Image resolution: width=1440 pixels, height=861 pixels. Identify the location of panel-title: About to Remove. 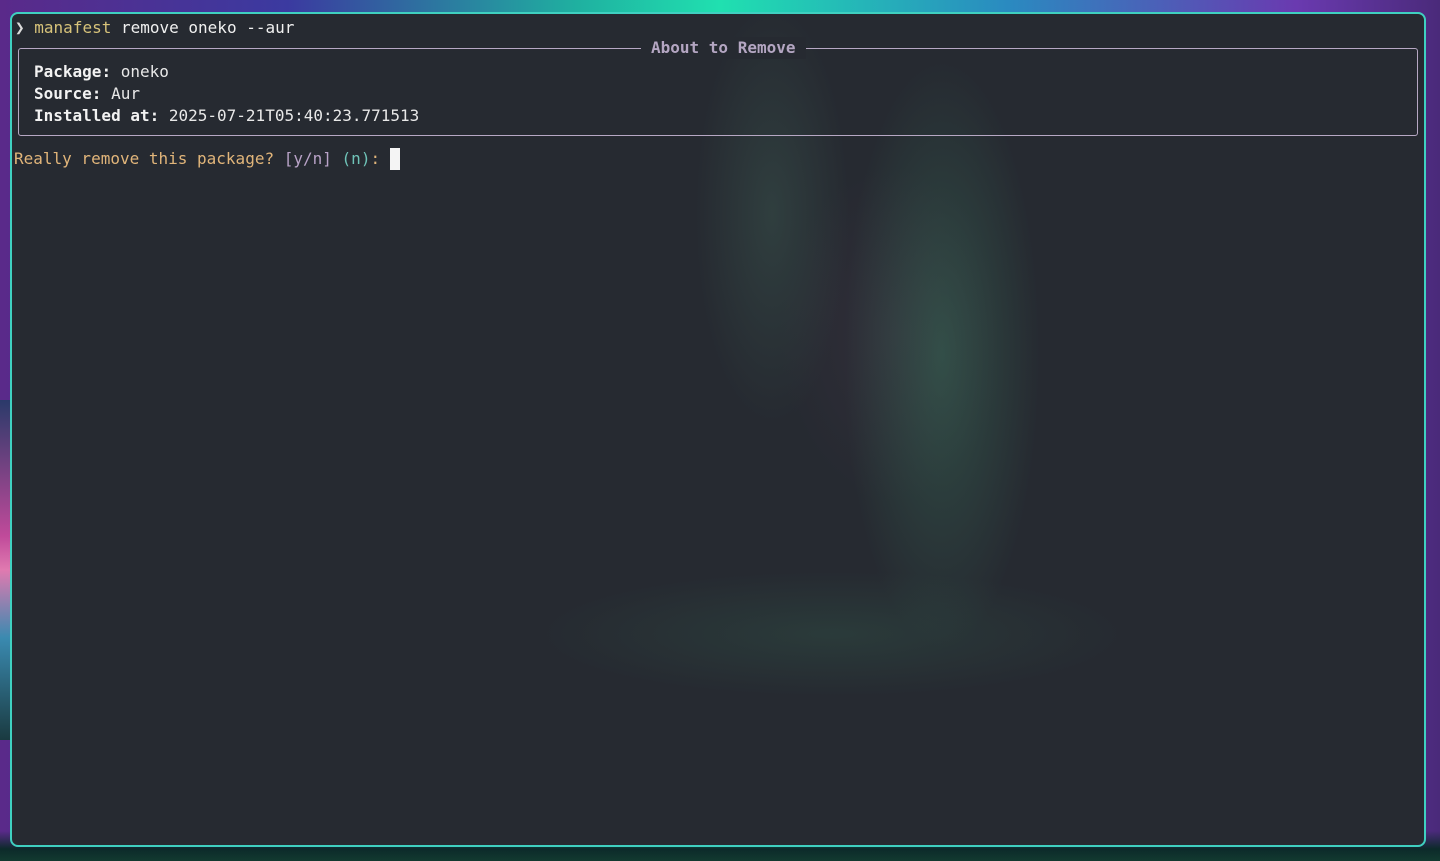
(723, 48).